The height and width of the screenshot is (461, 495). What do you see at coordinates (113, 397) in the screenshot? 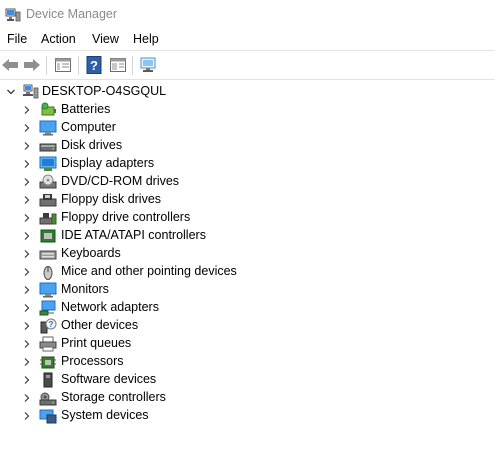
I see `tree-category-label: Storage controllers` at bounding box center [113, 397].